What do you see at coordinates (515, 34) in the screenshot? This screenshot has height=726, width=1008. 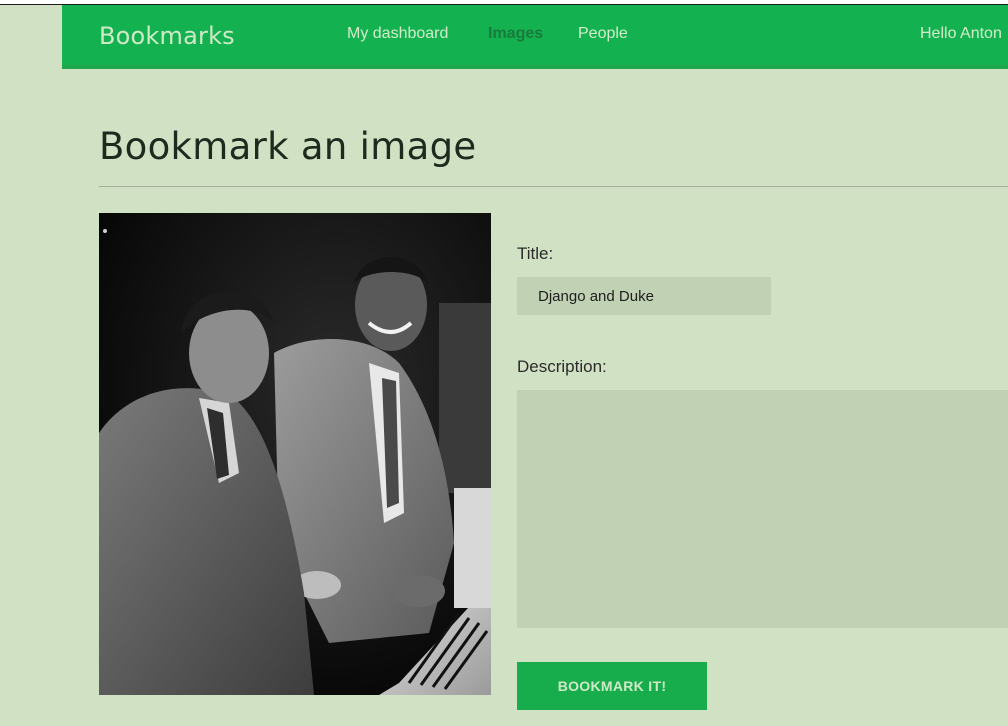 I see `nav-images: Images` at bounding box center [515, 34].